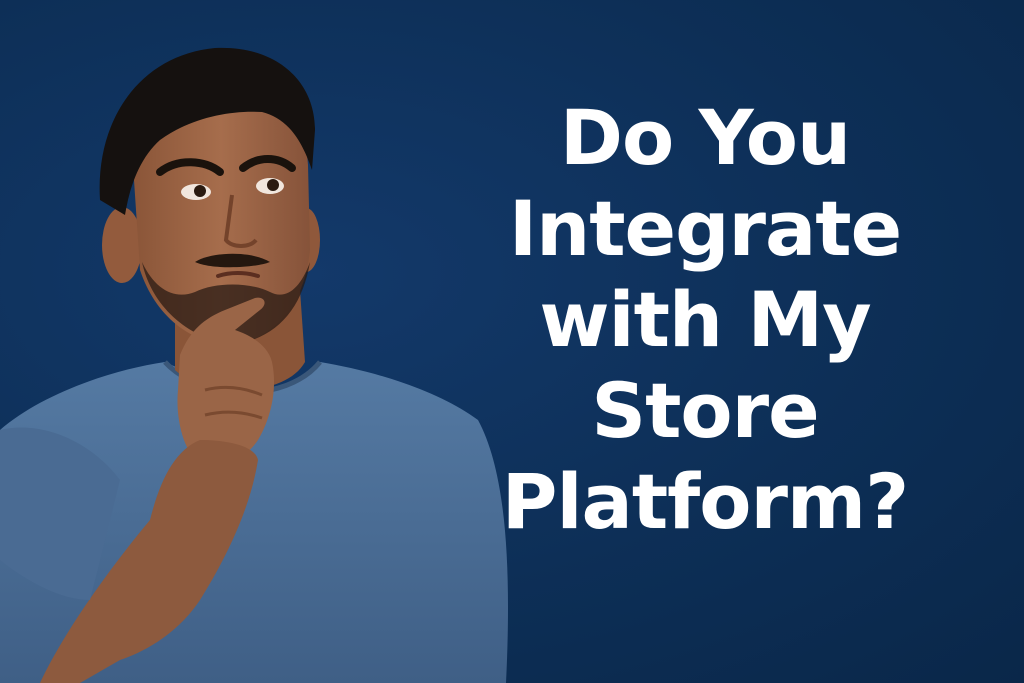 This screenshot has height=683, width=1024. I want to click on headline-line-2: Integrate, so click(705, 228).